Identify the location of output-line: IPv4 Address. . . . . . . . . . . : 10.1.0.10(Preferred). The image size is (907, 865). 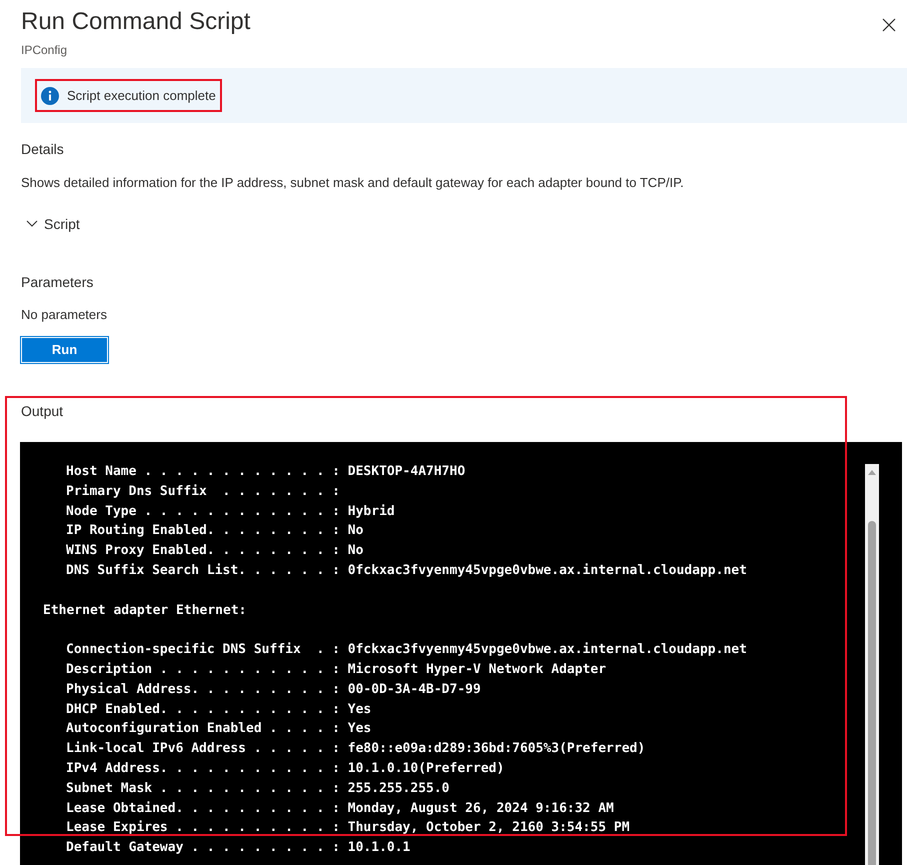
(285, 769).